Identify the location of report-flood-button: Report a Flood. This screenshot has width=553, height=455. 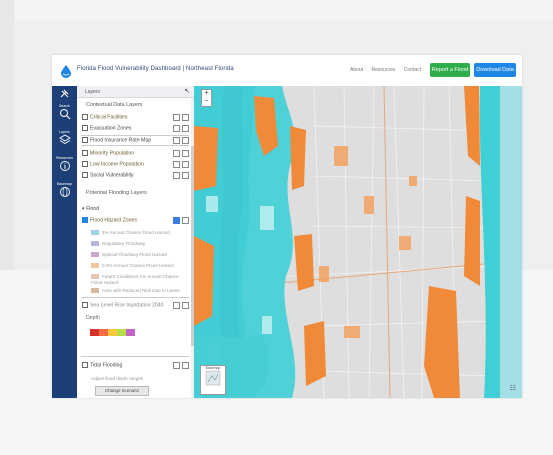
(450, 70).